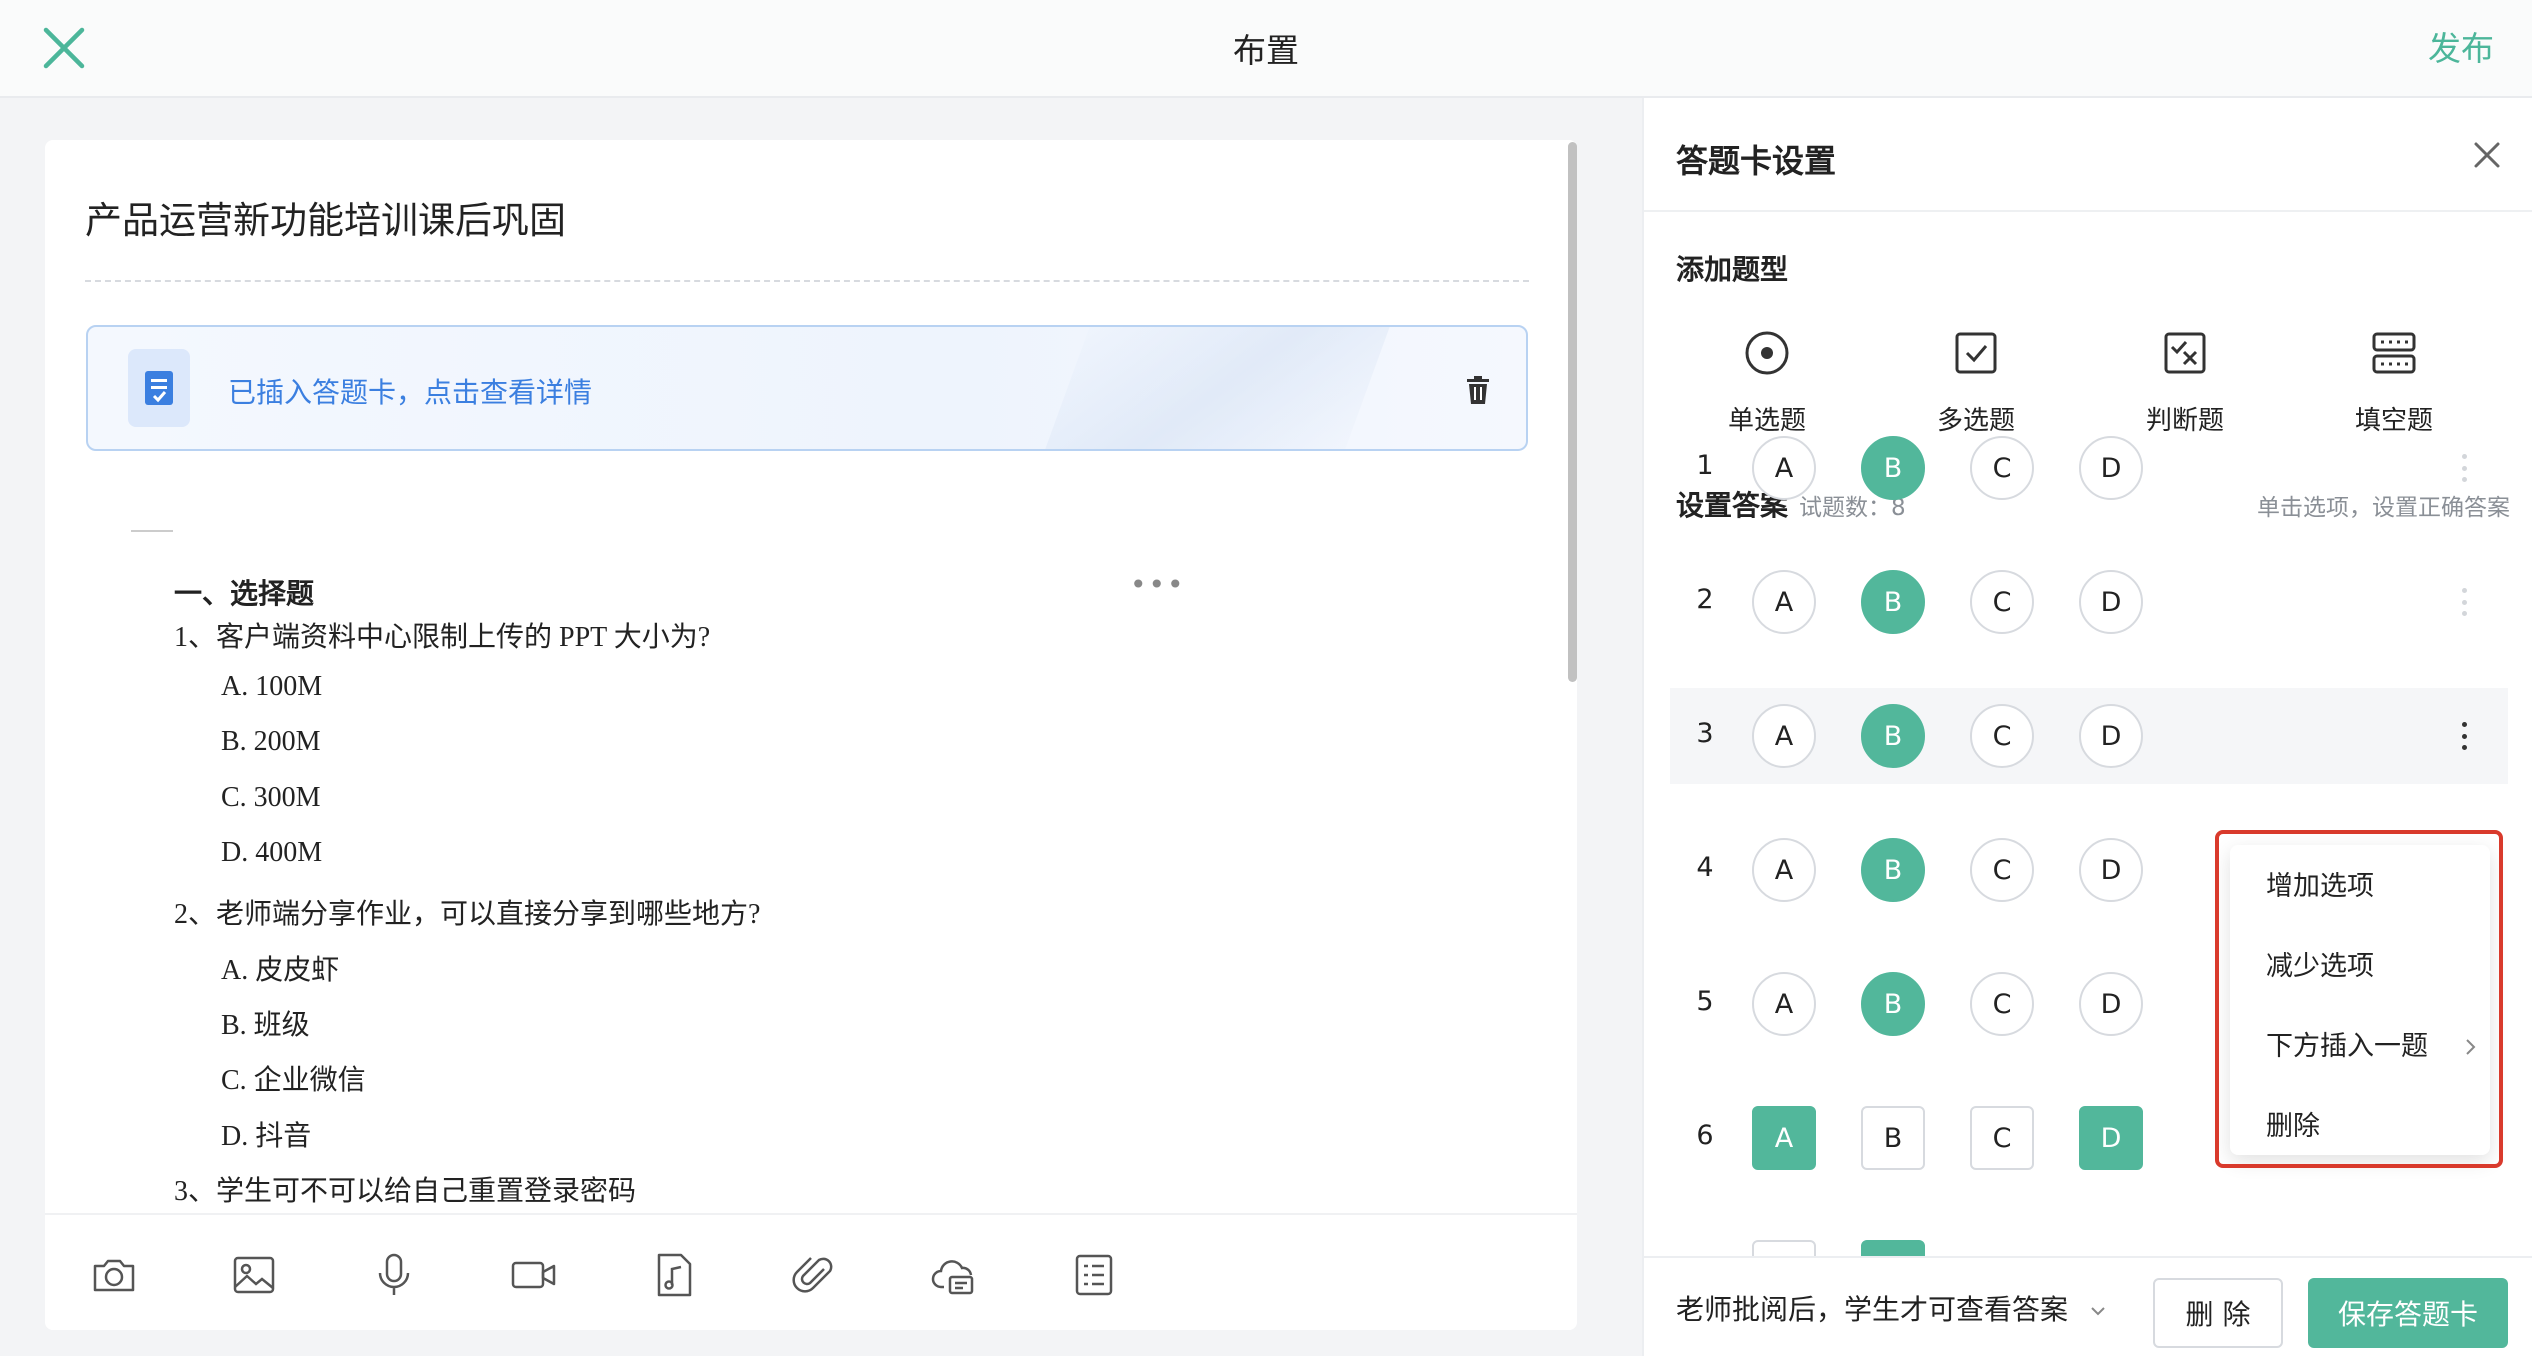 This screenshot has height=1356, width=2532. What do you see at coordinates (272, 852) in the screenshot?
I see `question-option: D. 400M` at bounding box center [272, 852].